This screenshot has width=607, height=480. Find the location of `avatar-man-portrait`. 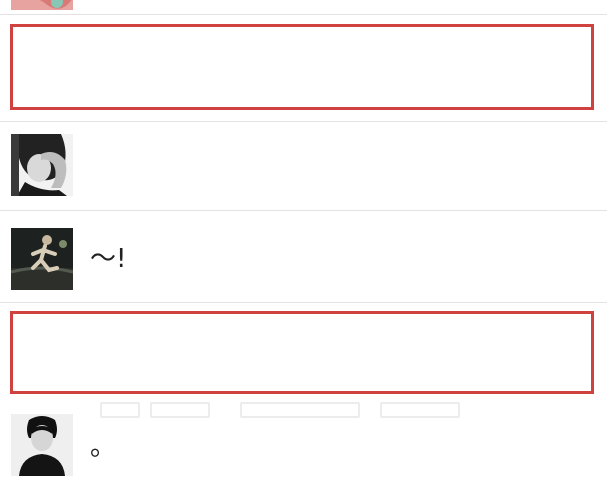

avatar-man-portrait is located at coordinates (42, 445).